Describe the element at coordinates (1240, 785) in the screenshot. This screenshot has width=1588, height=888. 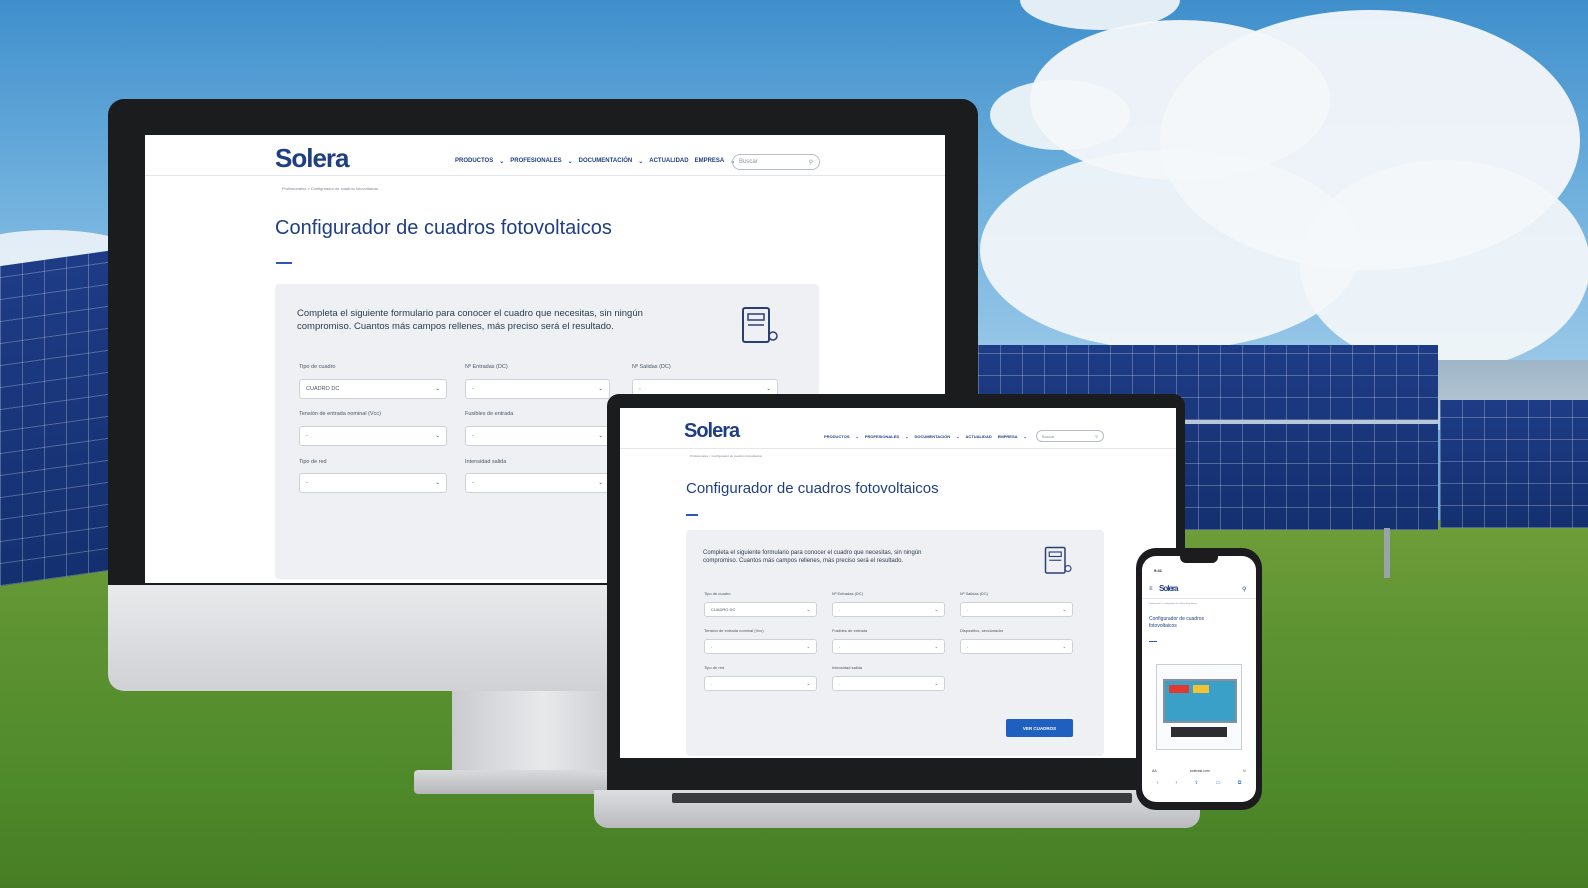
I see `tabs-icon: ⧉` at that location.